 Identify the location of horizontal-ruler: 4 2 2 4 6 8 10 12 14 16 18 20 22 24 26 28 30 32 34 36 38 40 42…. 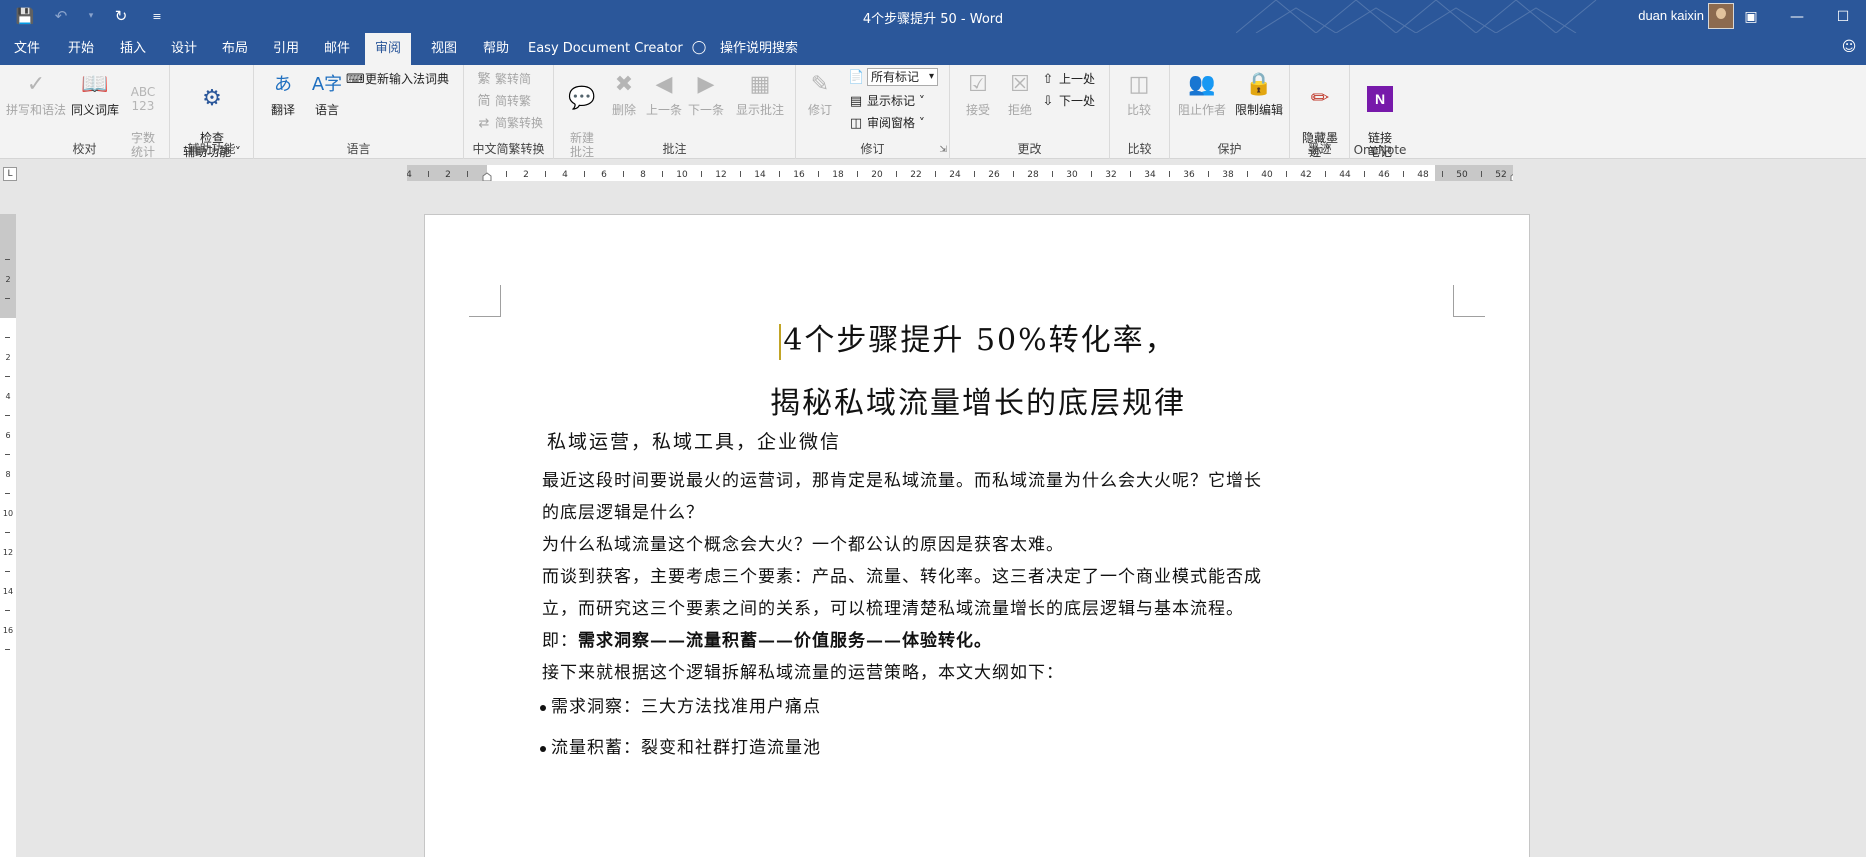
(960, 173).